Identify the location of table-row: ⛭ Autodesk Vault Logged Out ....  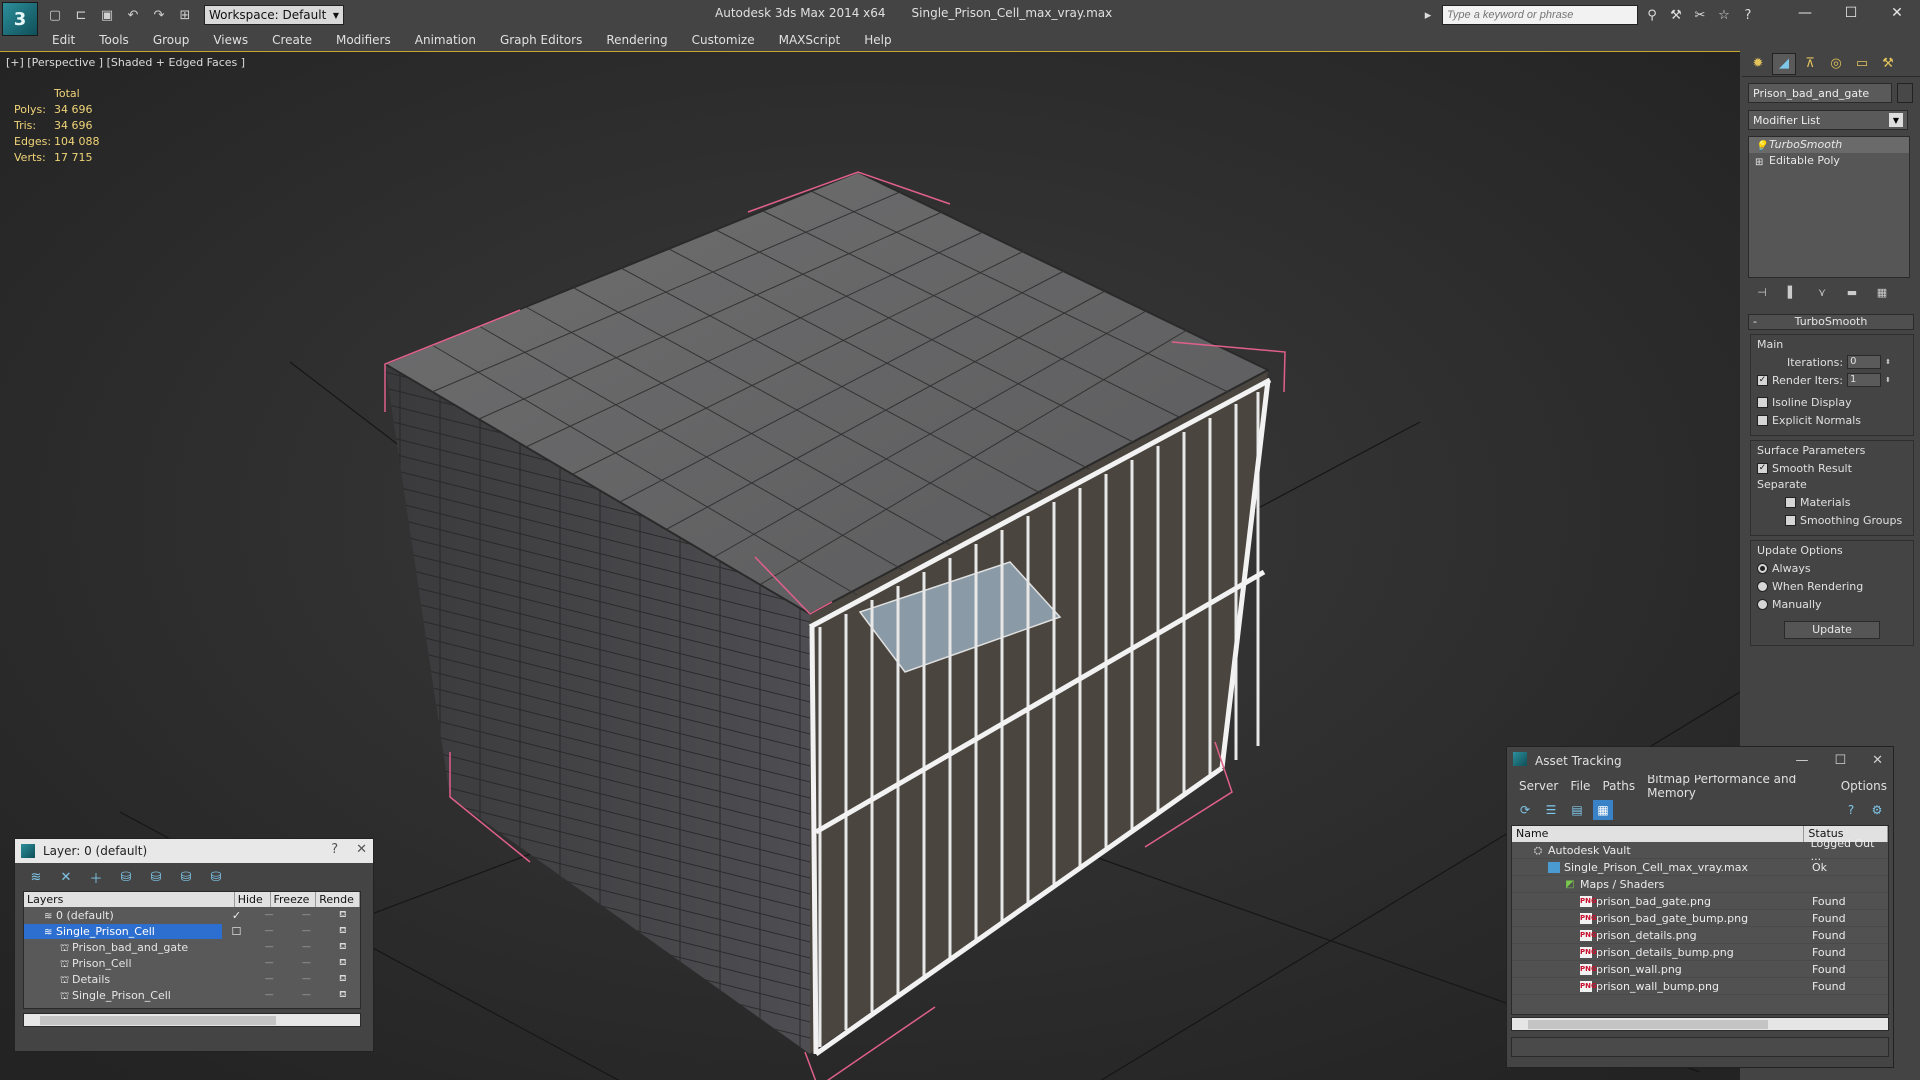
(1700, 850).